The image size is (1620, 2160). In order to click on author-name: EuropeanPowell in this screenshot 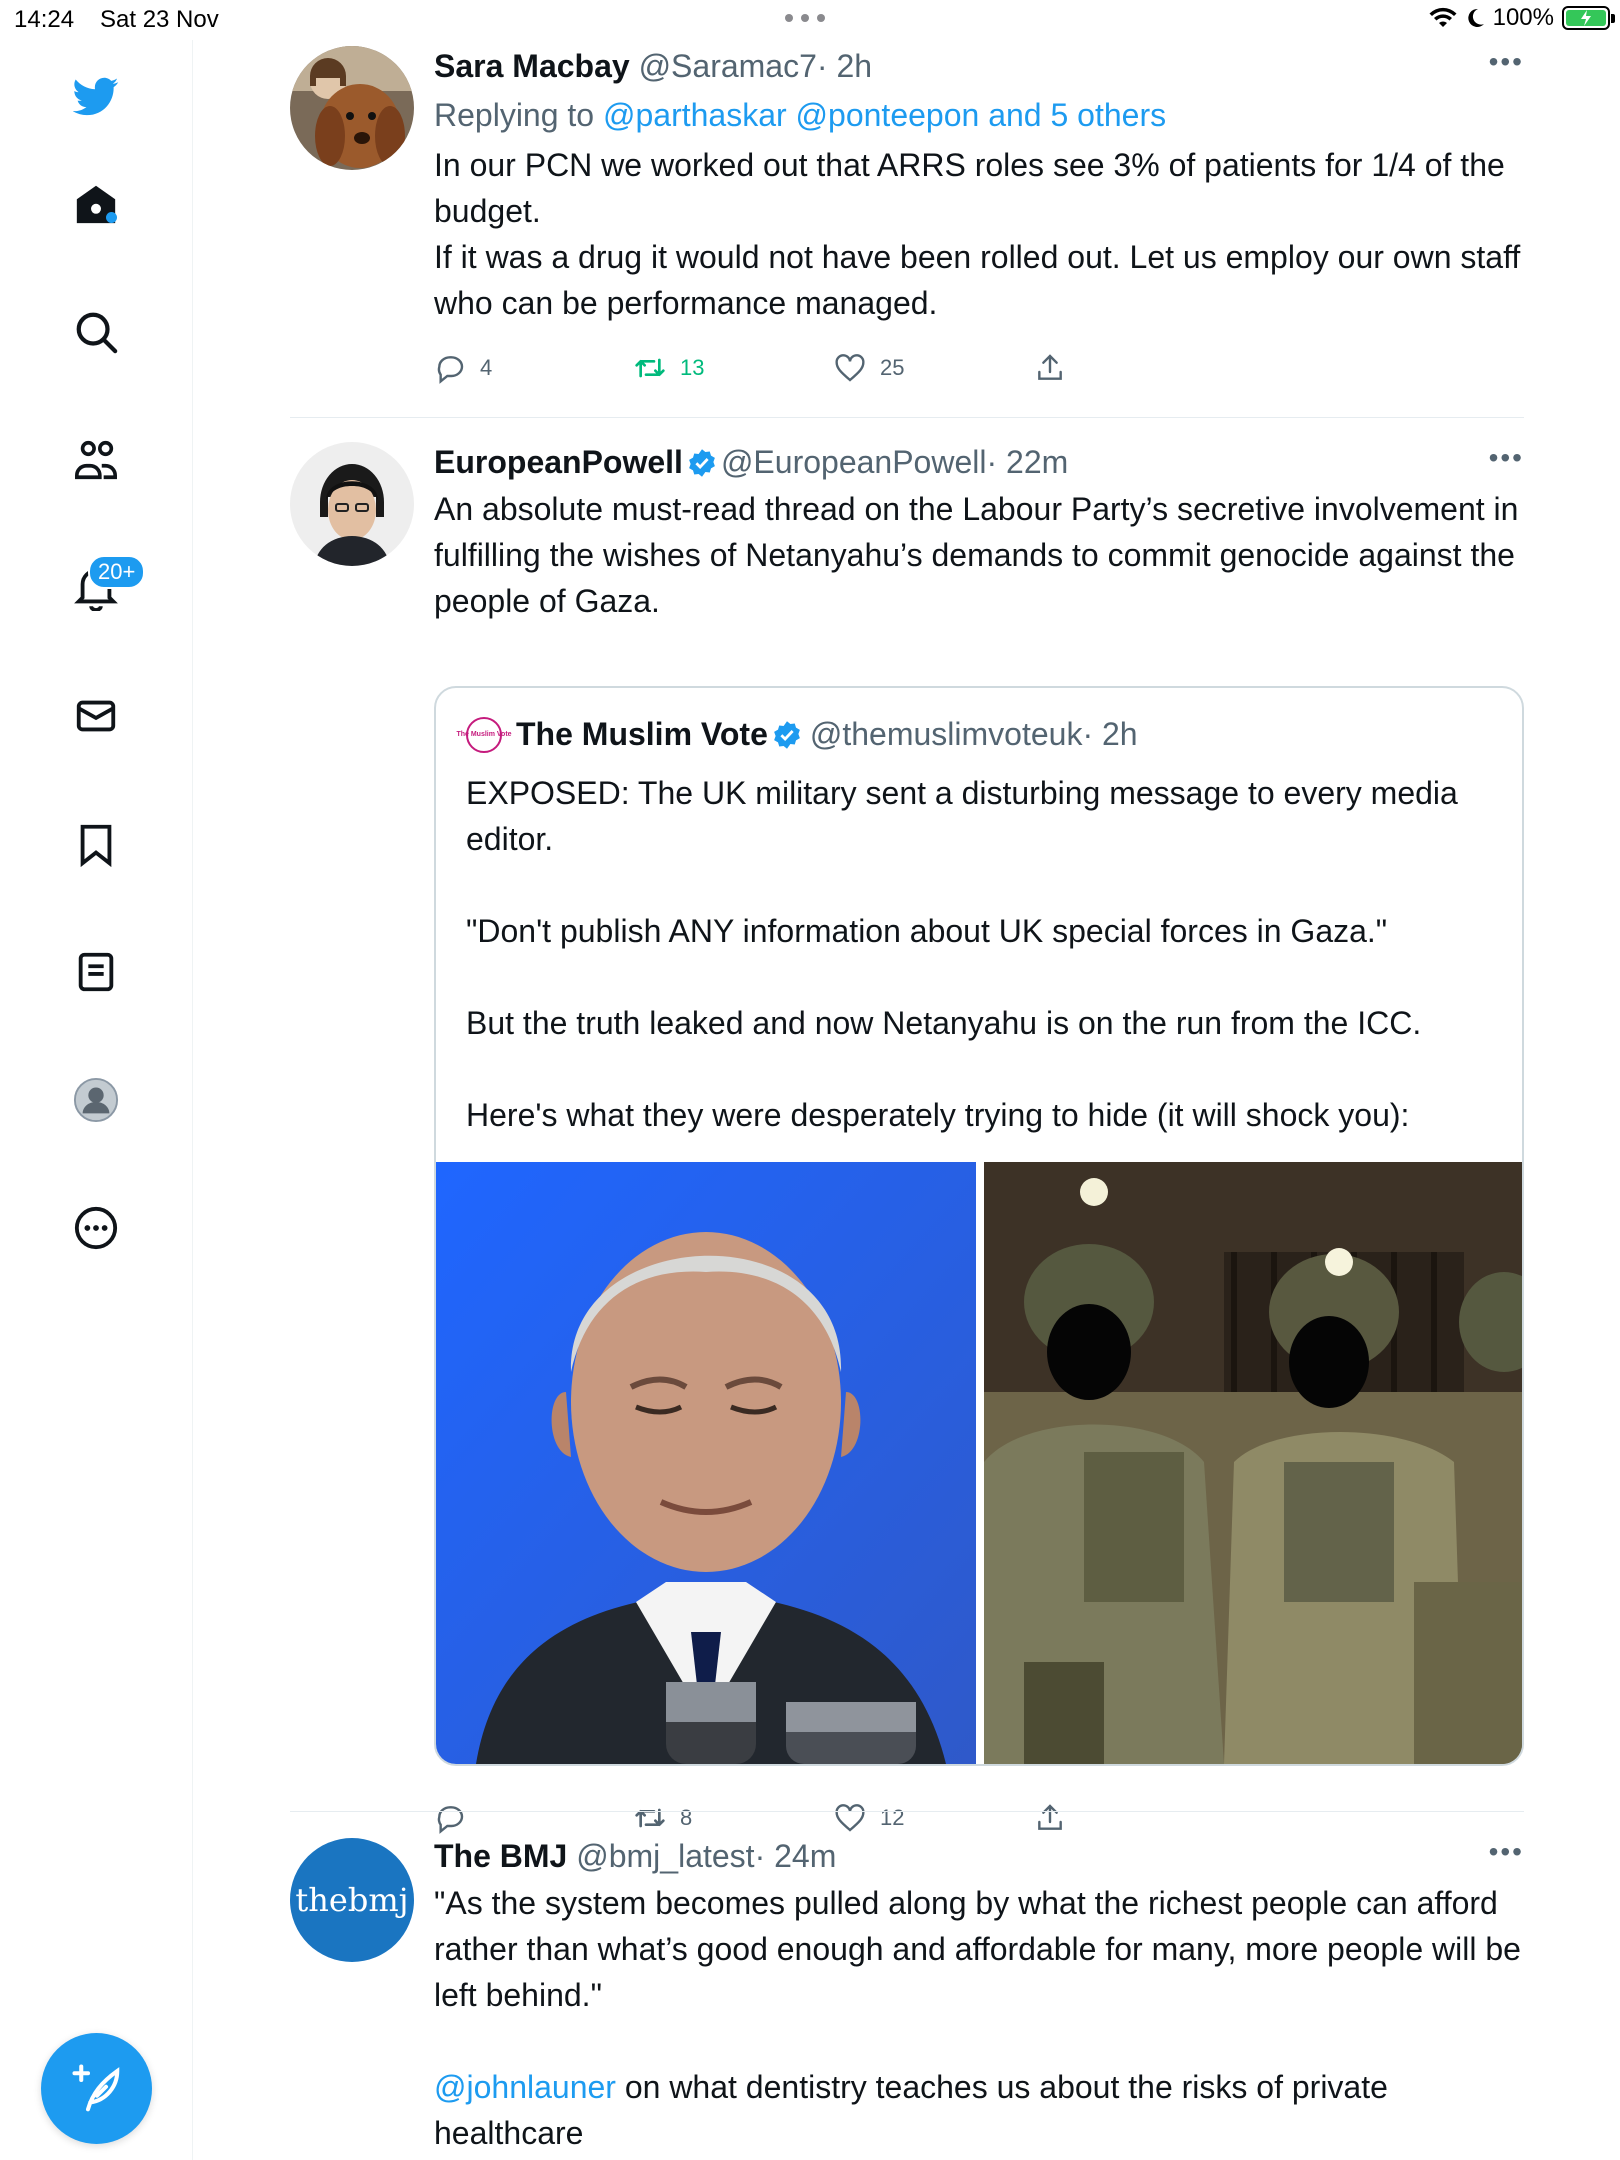, I will do `click(558, 462)`.